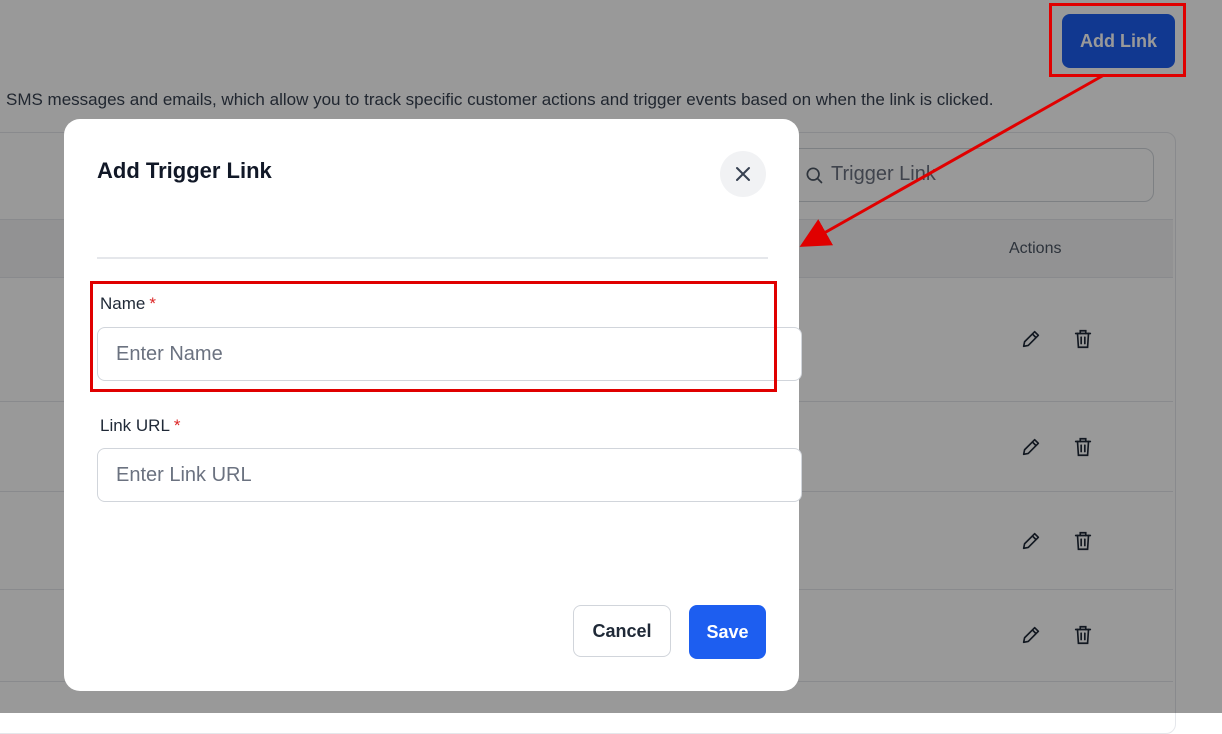  I want to click on link-url-input, so click(449, 475).